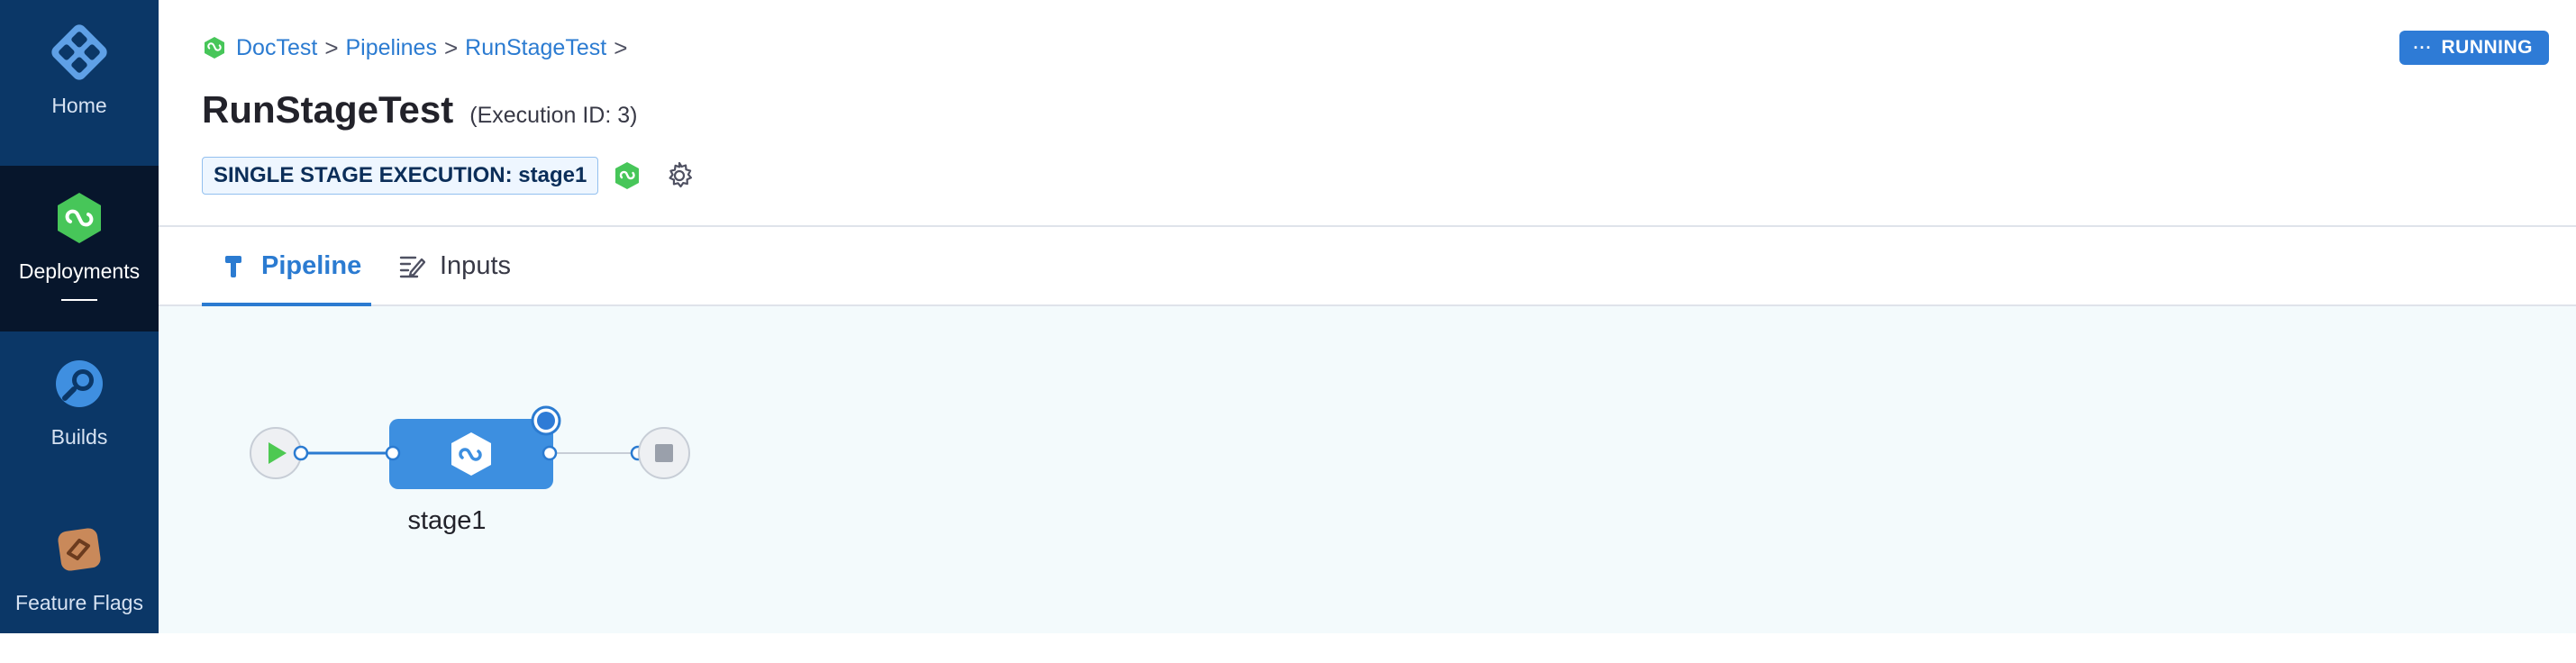  Describe the element at coordinates (79, 105) in the screenshot. I see `nav-label-home: Home` at that location.